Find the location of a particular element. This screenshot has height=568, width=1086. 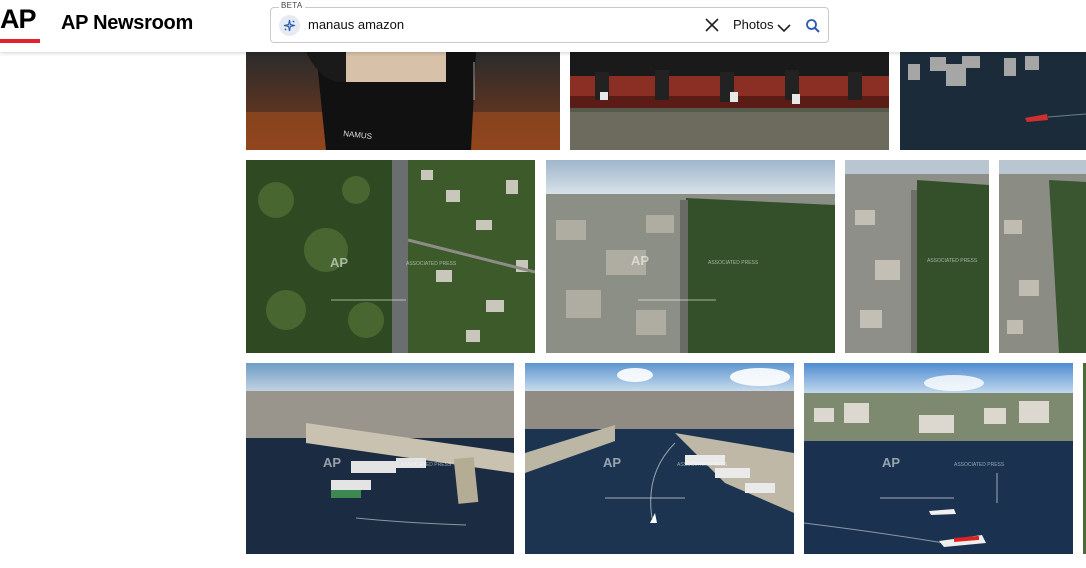

clear-icon is located at coordinates (712, 25).